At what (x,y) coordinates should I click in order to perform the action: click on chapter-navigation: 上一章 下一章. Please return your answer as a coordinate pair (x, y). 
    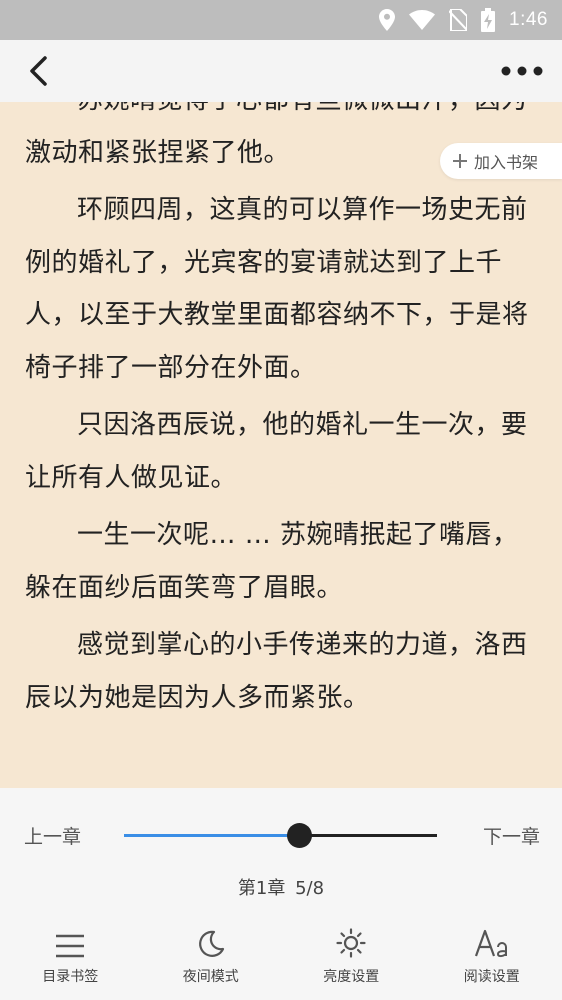
    Looking at the image, I should click on (281, 836).